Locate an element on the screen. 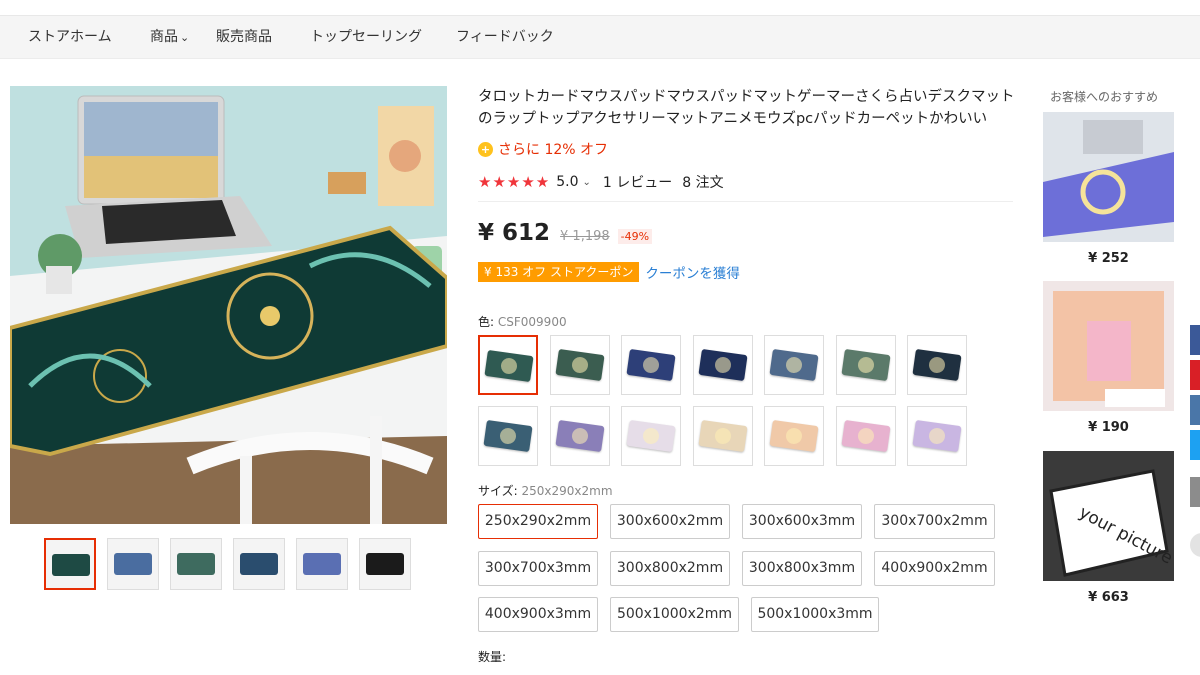 This screenshot has width=1200, height=675. recommend-item: your picture ¥ 663 is located at coordinates (1108, 528).